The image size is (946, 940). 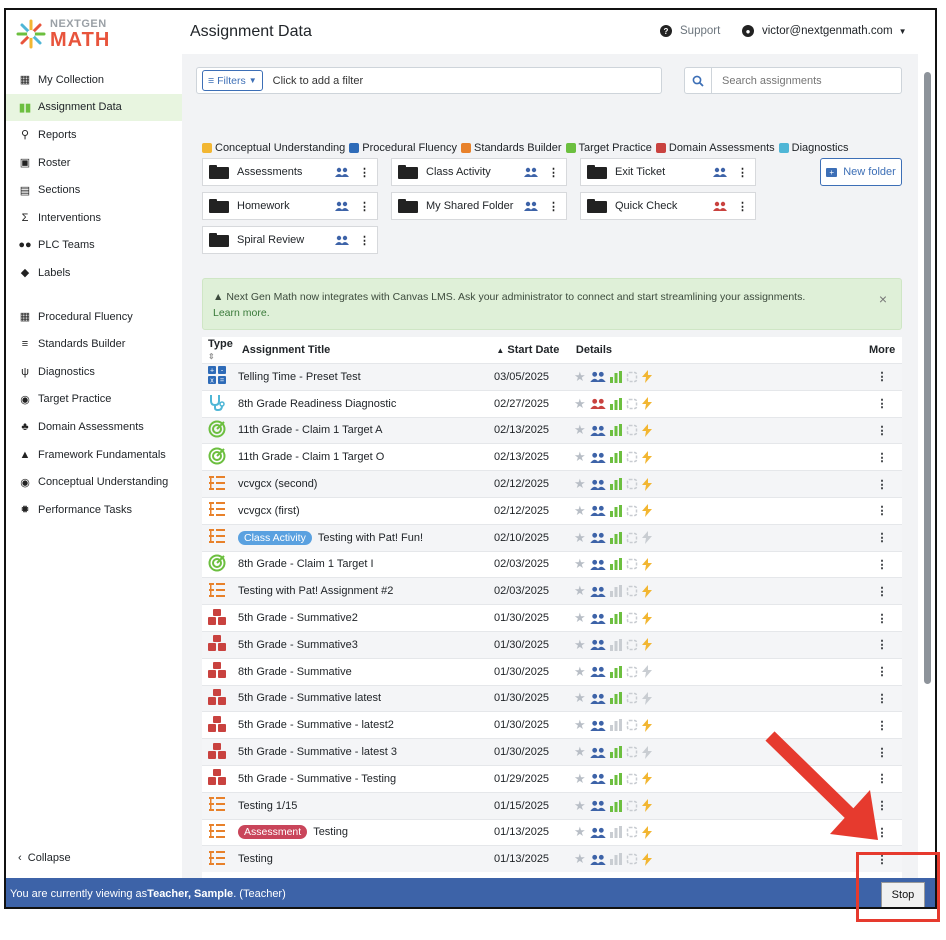 I want to click on assignment-title-cell: Testing 1/15, so click(x=363, y=806).